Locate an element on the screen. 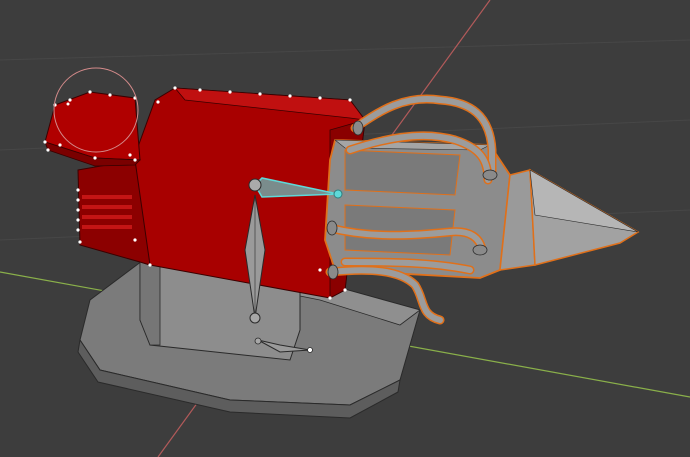 The image size is (690, 457). bone-active-head is located at coordinates (255, 185).